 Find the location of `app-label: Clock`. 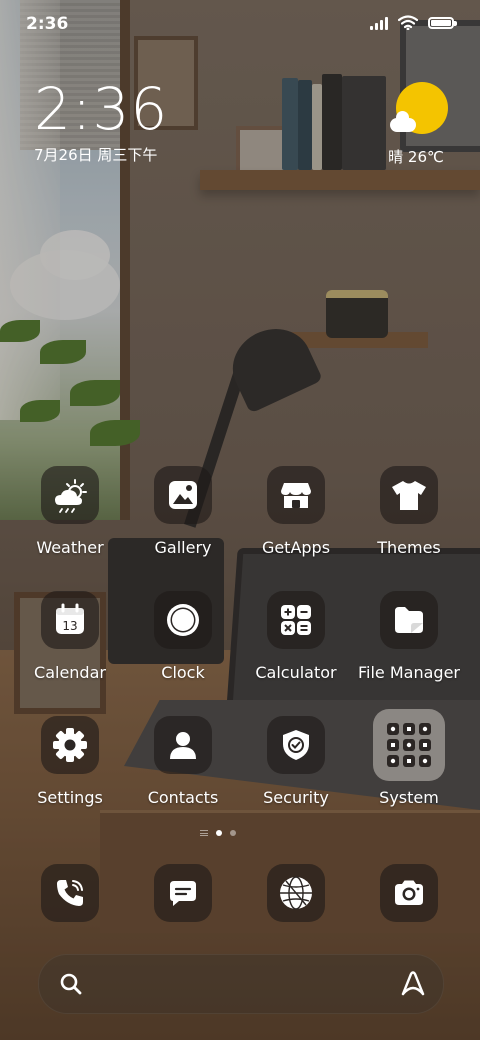

app-label: Clock is located at coordinates (183, 672).